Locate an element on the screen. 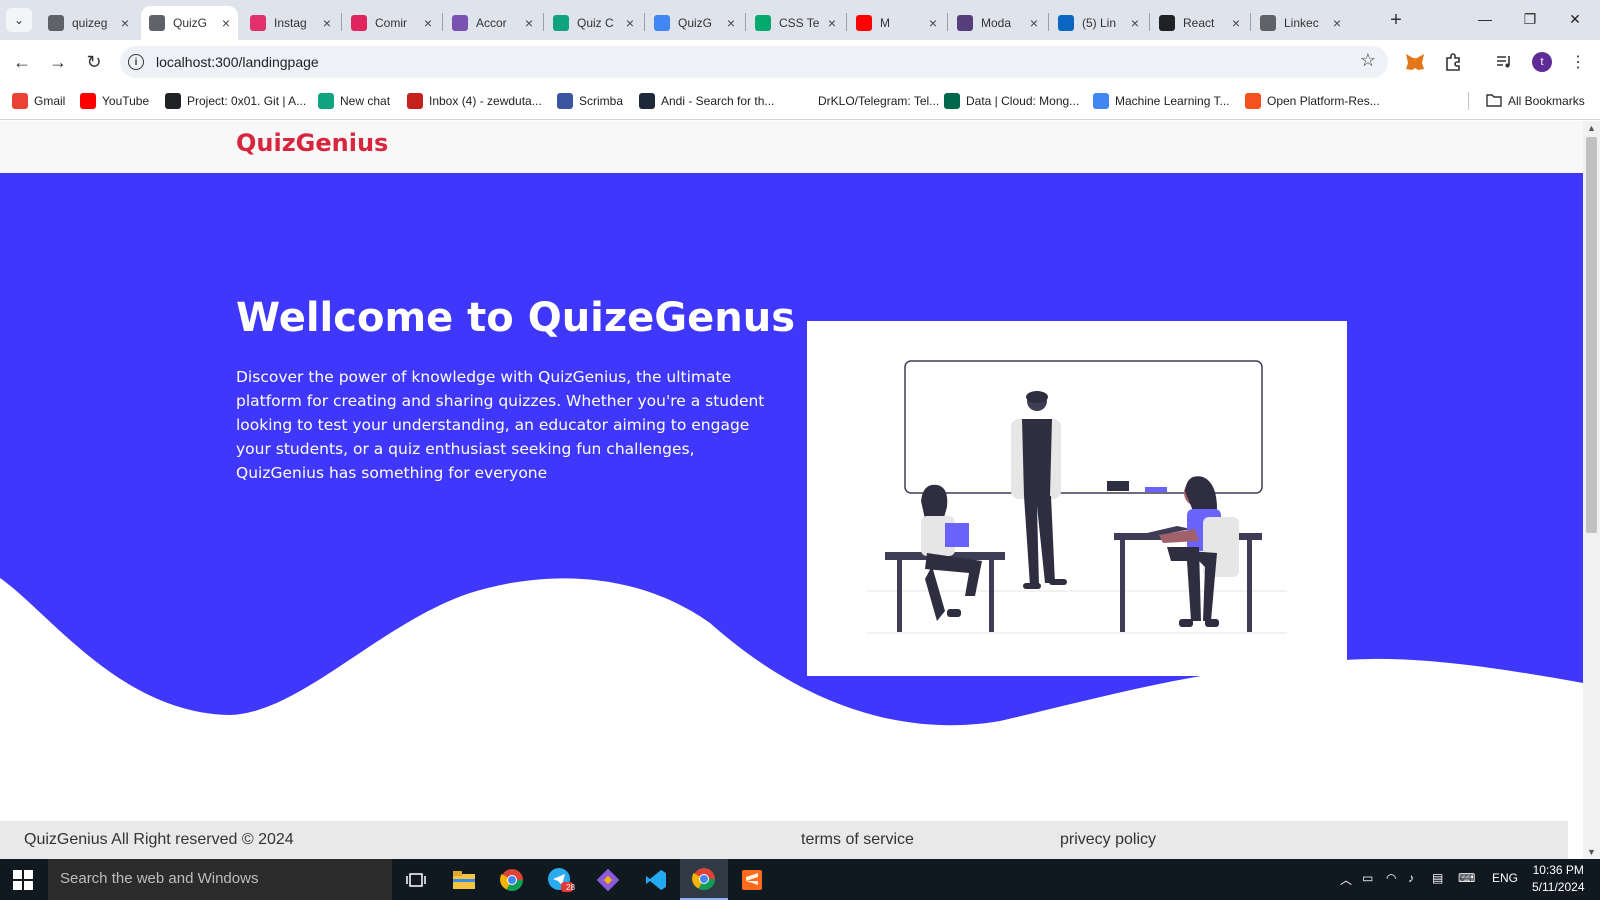 The image size is (1600, 900). telegram-taskbar-icon: 28 is located at coordinates (560, 879).